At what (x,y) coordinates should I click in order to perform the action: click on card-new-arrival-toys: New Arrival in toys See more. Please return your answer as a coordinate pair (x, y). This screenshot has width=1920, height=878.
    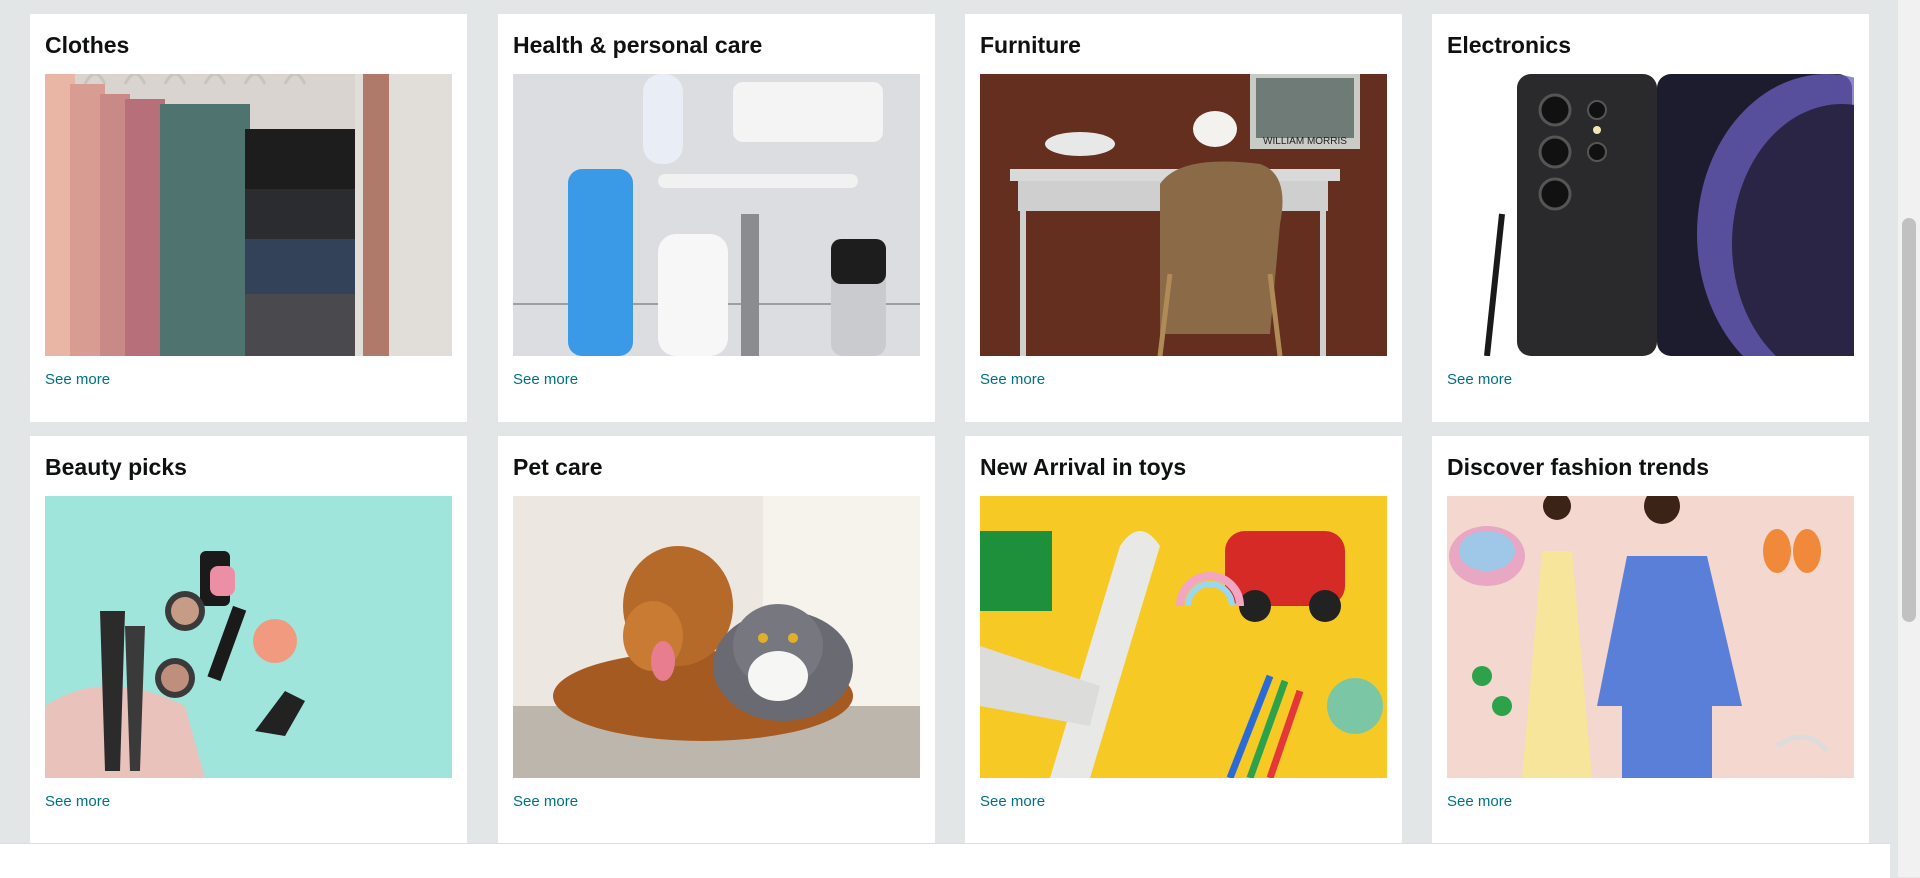
    Looking at the image, I should click on (1183, 639).